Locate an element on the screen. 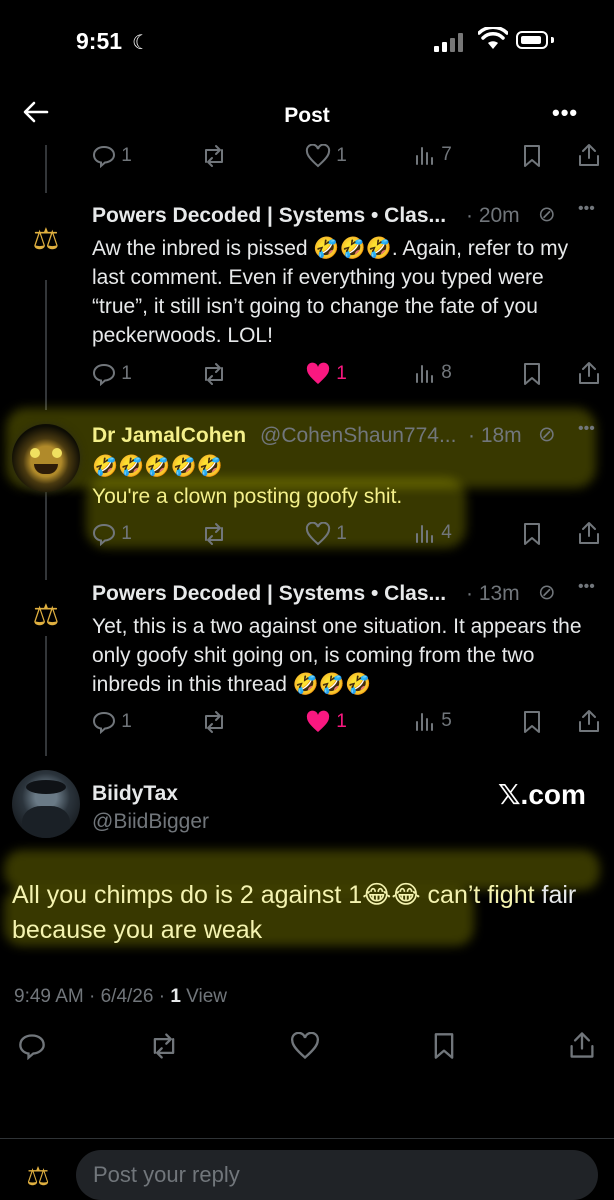  views-button: 4 is located at coordinates (433, 533).